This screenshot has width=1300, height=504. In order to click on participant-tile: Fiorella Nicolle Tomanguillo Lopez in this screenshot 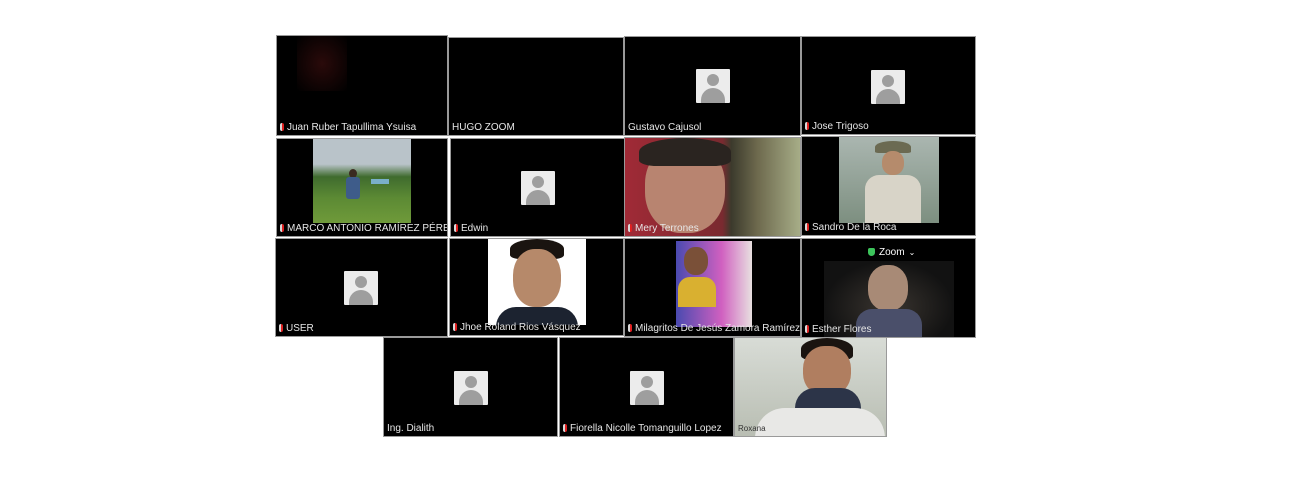, I will do `click(646, 387)`.